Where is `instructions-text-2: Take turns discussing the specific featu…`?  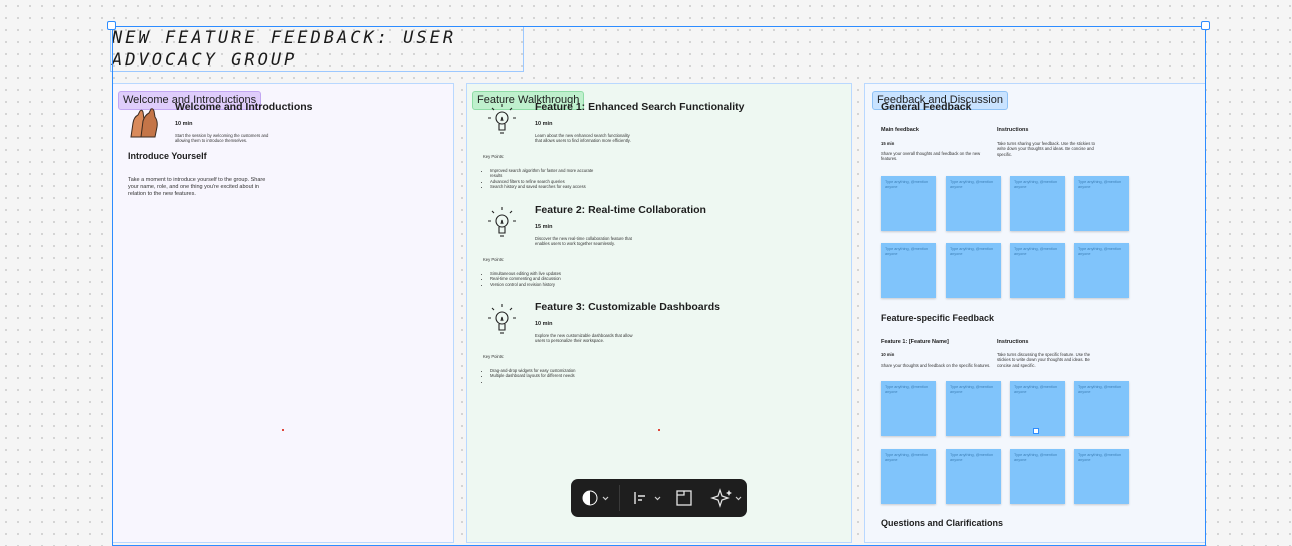 instructions-text-2: Take turns discussing the specific featu… is located at coordinates (1044, 360).